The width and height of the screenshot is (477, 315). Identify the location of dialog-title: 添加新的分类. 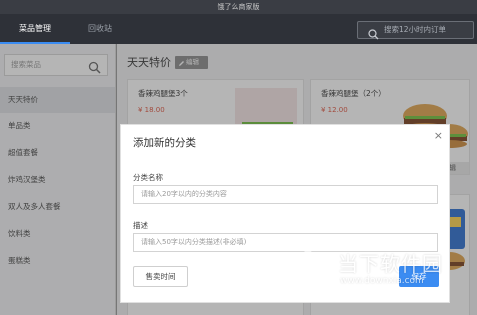
(164, 143).